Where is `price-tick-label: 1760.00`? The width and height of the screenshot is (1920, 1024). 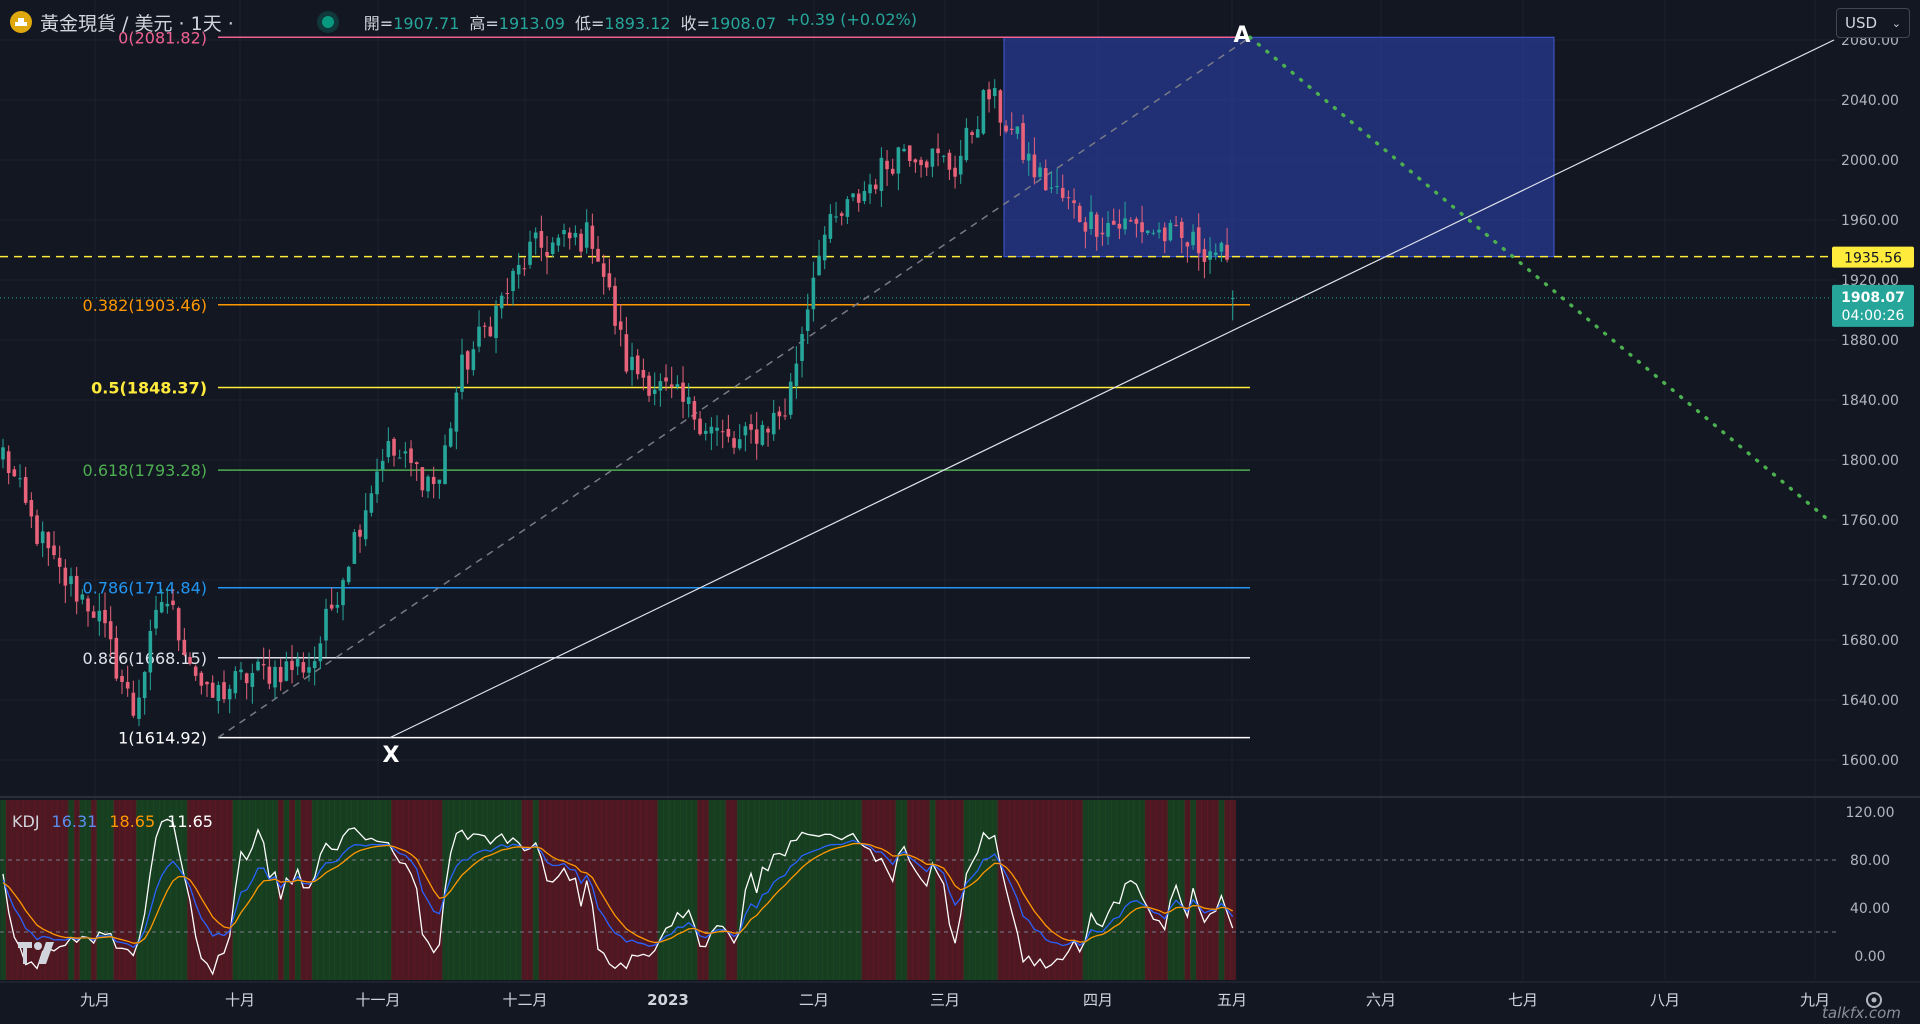
price-tick-label: 1760.00 is located at coordinates (1870, 521).